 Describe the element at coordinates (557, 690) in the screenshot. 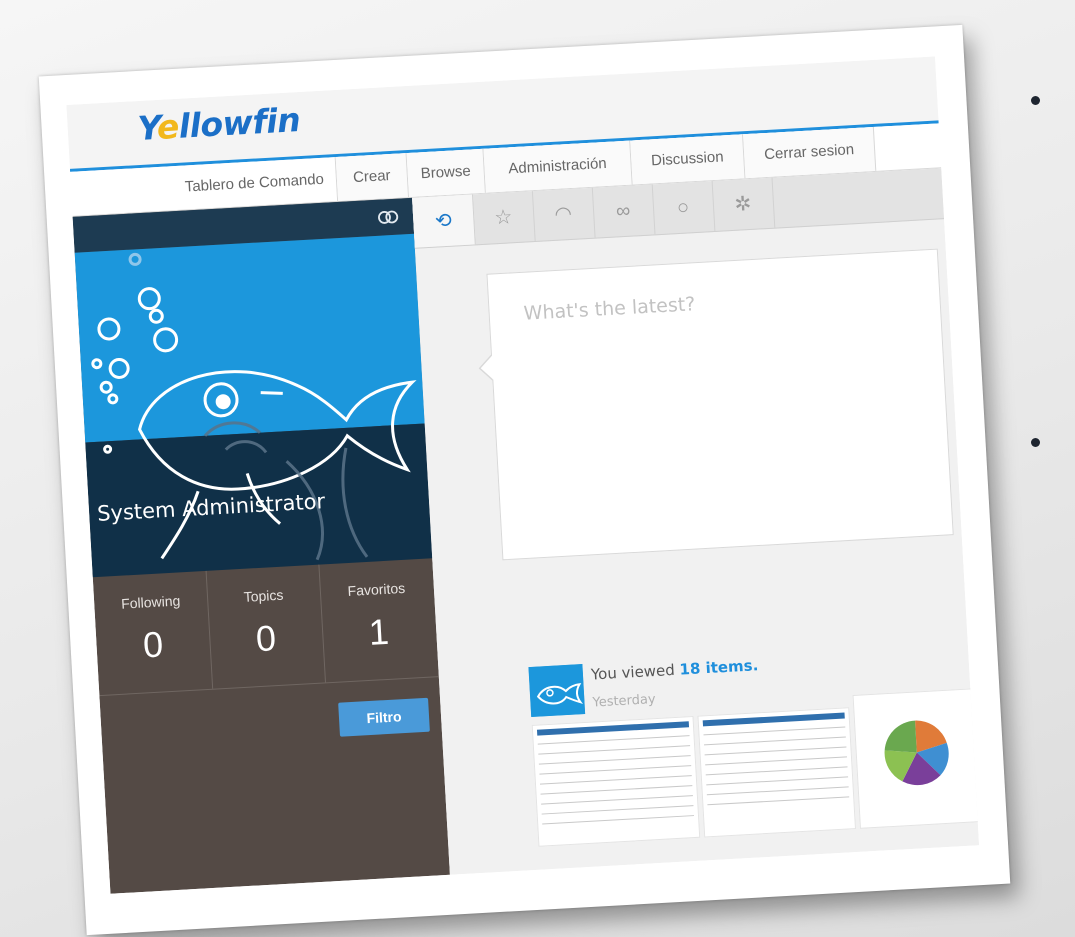

I see `fish-thumbnail-icon` at that location.